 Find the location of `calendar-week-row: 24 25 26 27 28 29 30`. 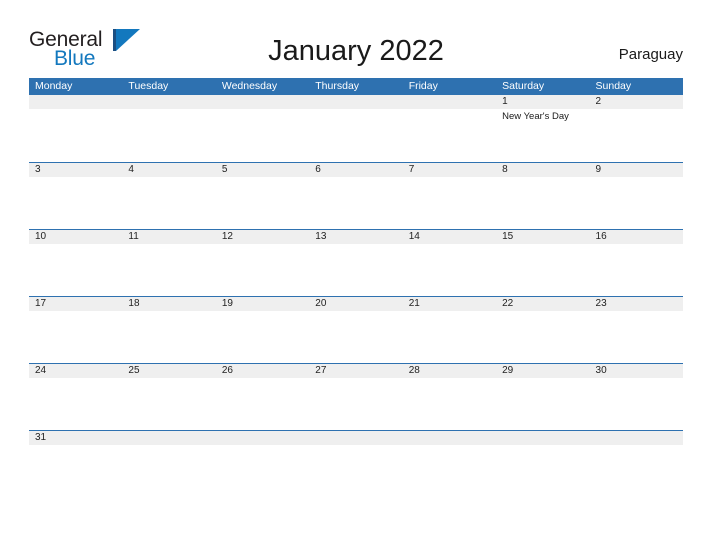

calendar-week-row: 24 25 26 27 28 29 30 is located at coordinates (356, 397).